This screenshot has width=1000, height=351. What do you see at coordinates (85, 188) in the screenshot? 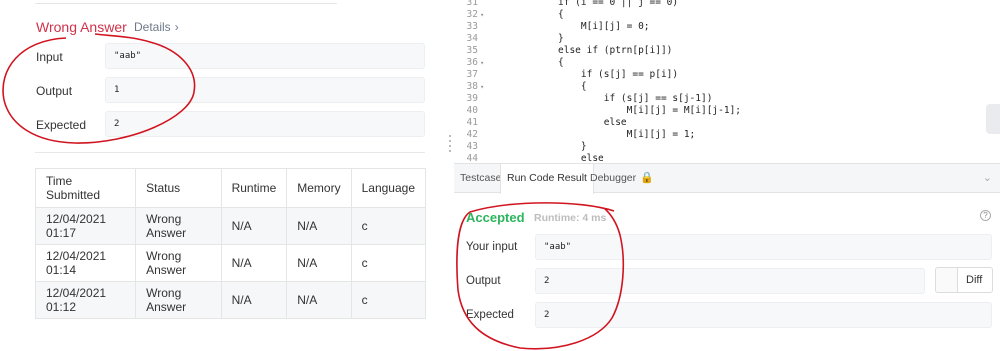
I see `header-time-submitted: Time Submitted` at bounding box center [85, 188].